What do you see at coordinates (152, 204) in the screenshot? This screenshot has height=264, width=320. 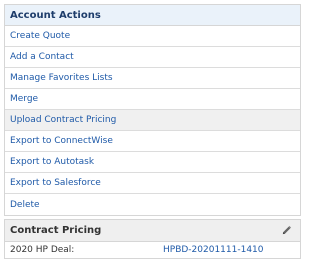 I see `action-delete: Delete` at bounding box center [152, 204].